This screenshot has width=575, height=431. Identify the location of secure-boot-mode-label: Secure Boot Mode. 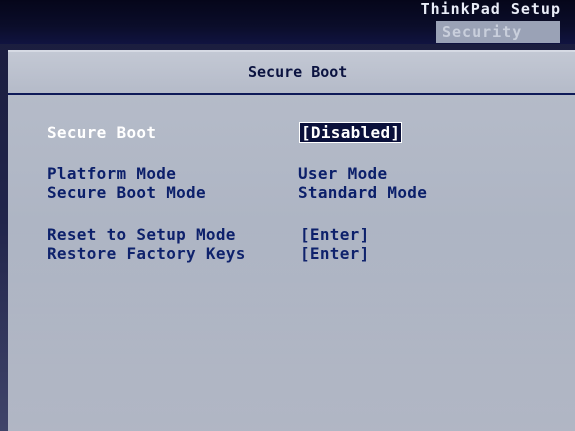
(126, 192).